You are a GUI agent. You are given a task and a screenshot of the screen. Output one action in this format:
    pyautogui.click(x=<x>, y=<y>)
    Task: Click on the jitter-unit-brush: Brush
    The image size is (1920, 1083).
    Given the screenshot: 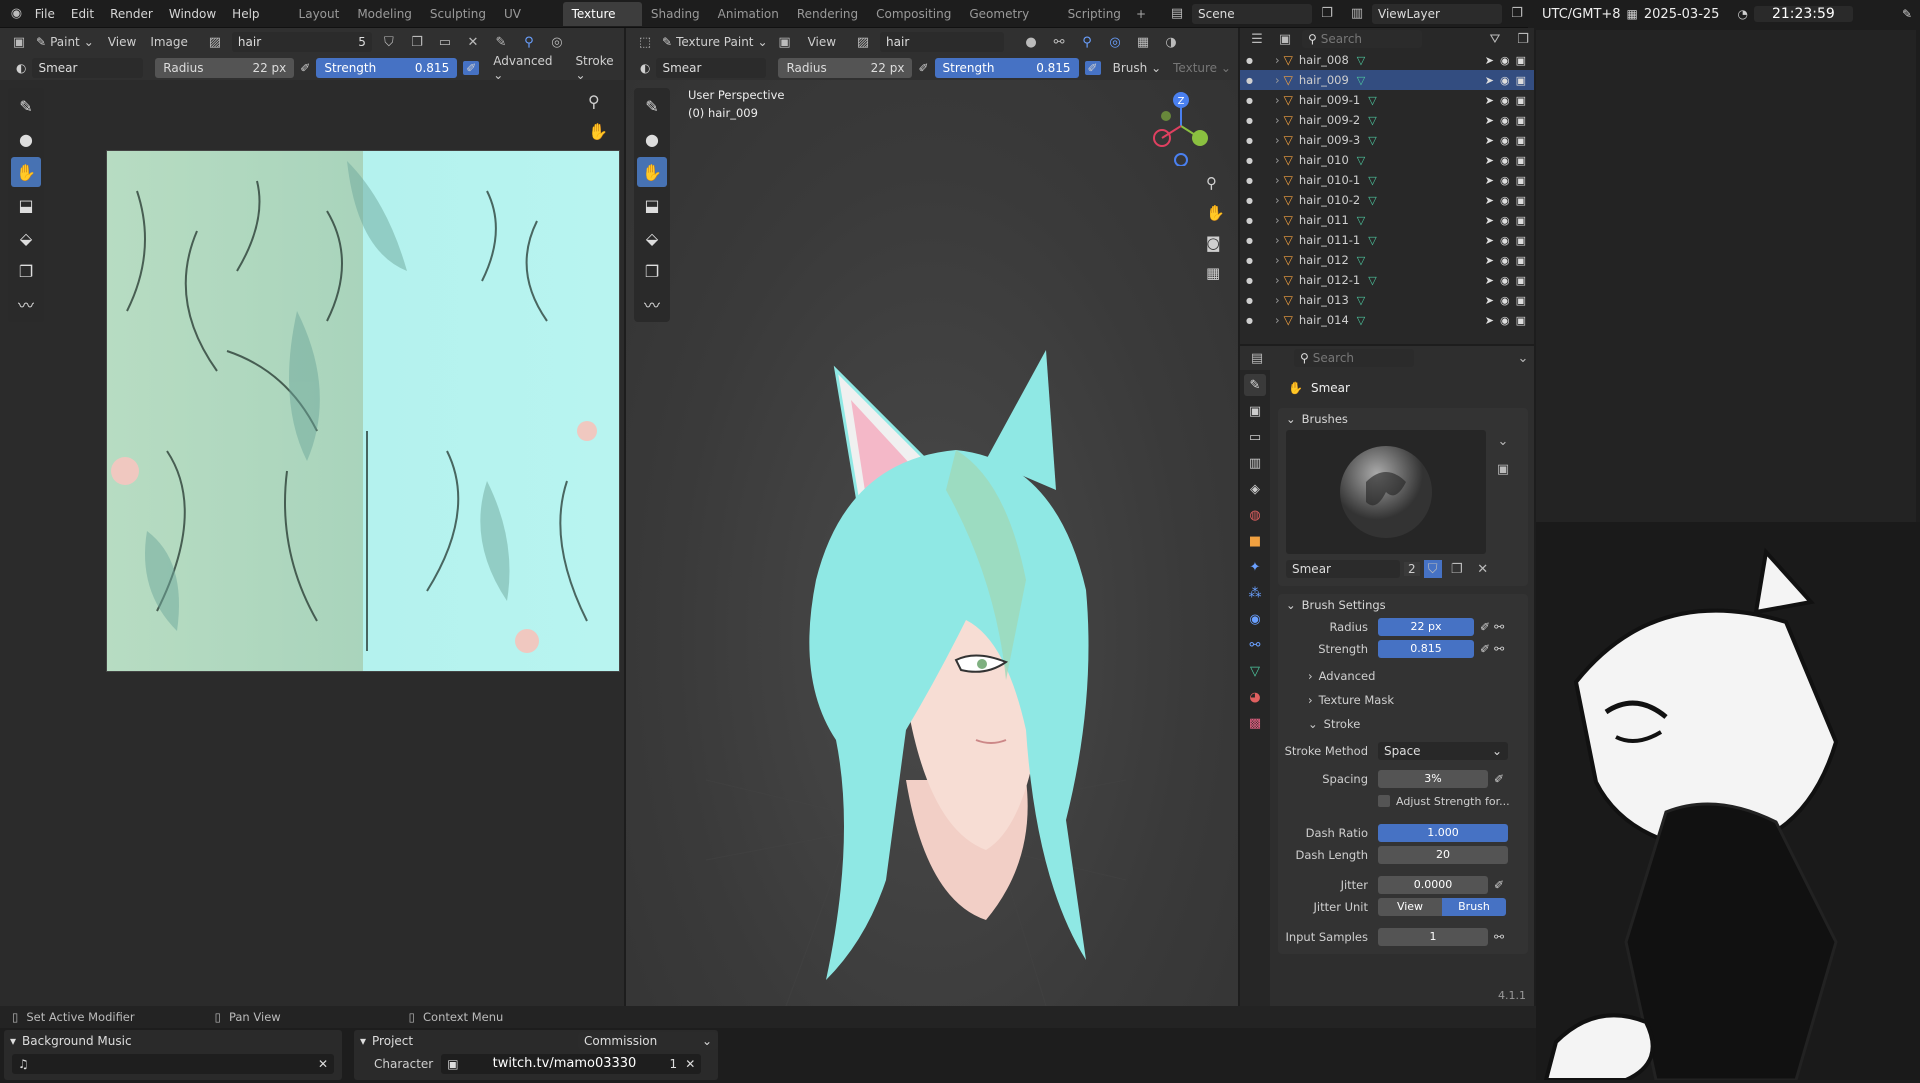 What is the action you would take?
    pyautogui.click(x=1474, y=907)
    